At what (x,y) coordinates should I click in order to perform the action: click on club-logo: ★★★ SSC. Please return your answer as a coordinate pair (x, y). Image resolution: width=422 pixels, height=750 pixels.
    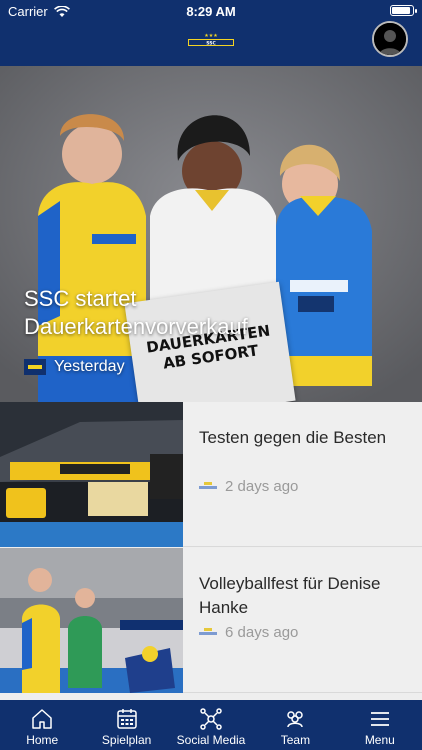
    Looking at the image, I should click on (211, 39).